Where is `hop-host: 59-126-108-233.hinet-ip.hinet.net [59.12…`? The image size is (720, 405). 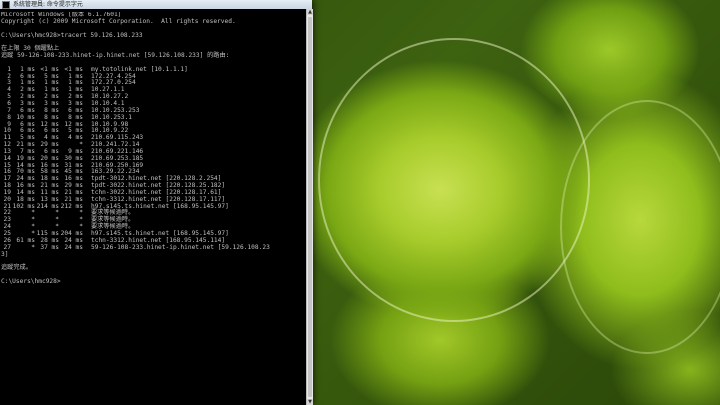 hop-host: 59-126-108-233.hinet-ip.hinet.net [59.12… is located at coordinates (180, 247).